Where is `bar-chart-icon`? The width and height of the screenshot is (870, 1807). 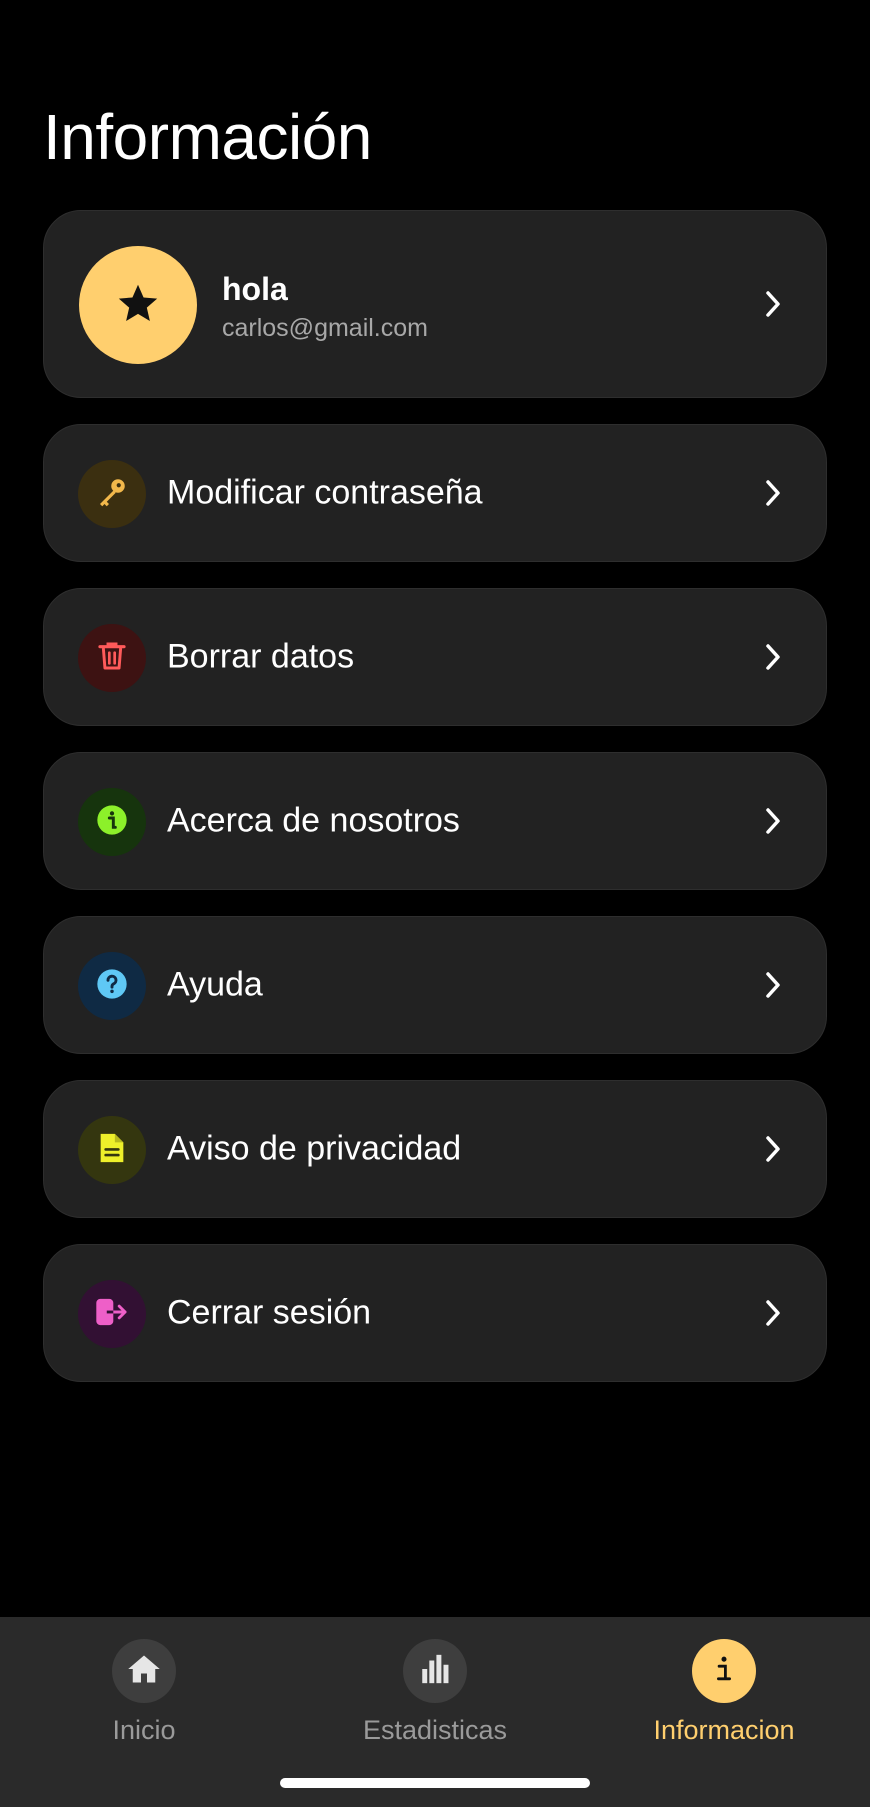 bar-chart-icon is located at coordinates (435, 1671).